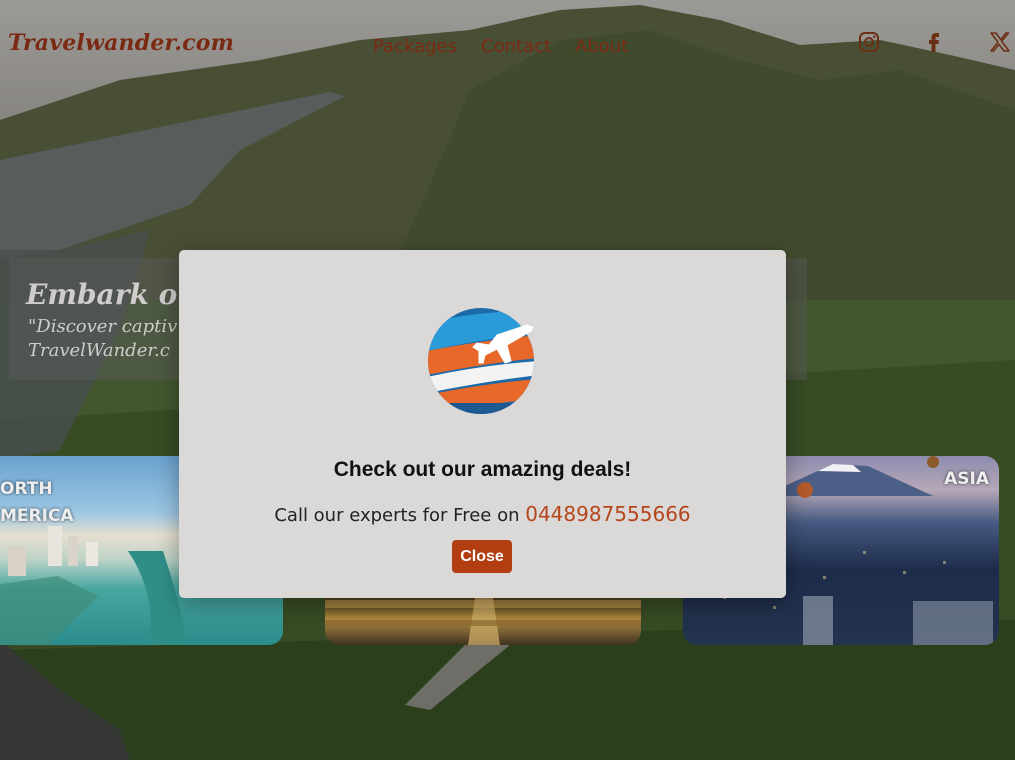  I want to click on hero-subtitle-line-1: "Discover captiv, so click(103, 326).